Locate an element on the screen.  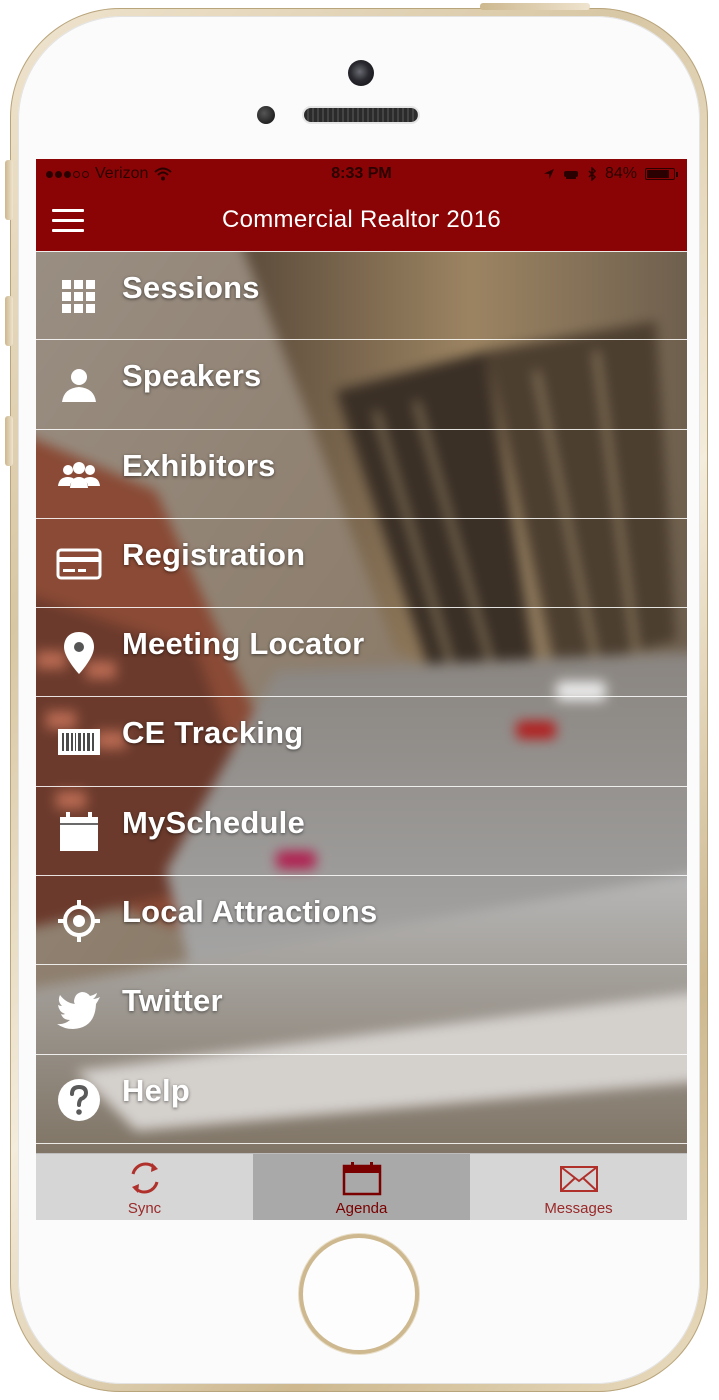
menu-item-label: MySchedule is located at coordinates (213, 822).